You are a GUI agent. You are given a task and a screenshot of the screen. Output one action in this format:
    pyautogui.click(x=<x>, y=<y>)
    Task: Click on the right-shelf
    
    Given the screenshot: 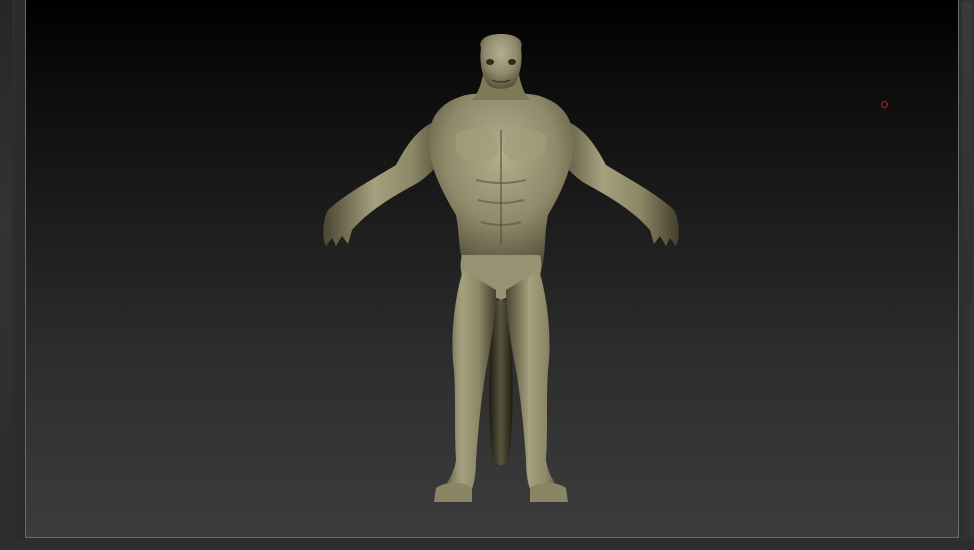 What is the action you would take?
    pyautogui.click(x=966, y=275)
    